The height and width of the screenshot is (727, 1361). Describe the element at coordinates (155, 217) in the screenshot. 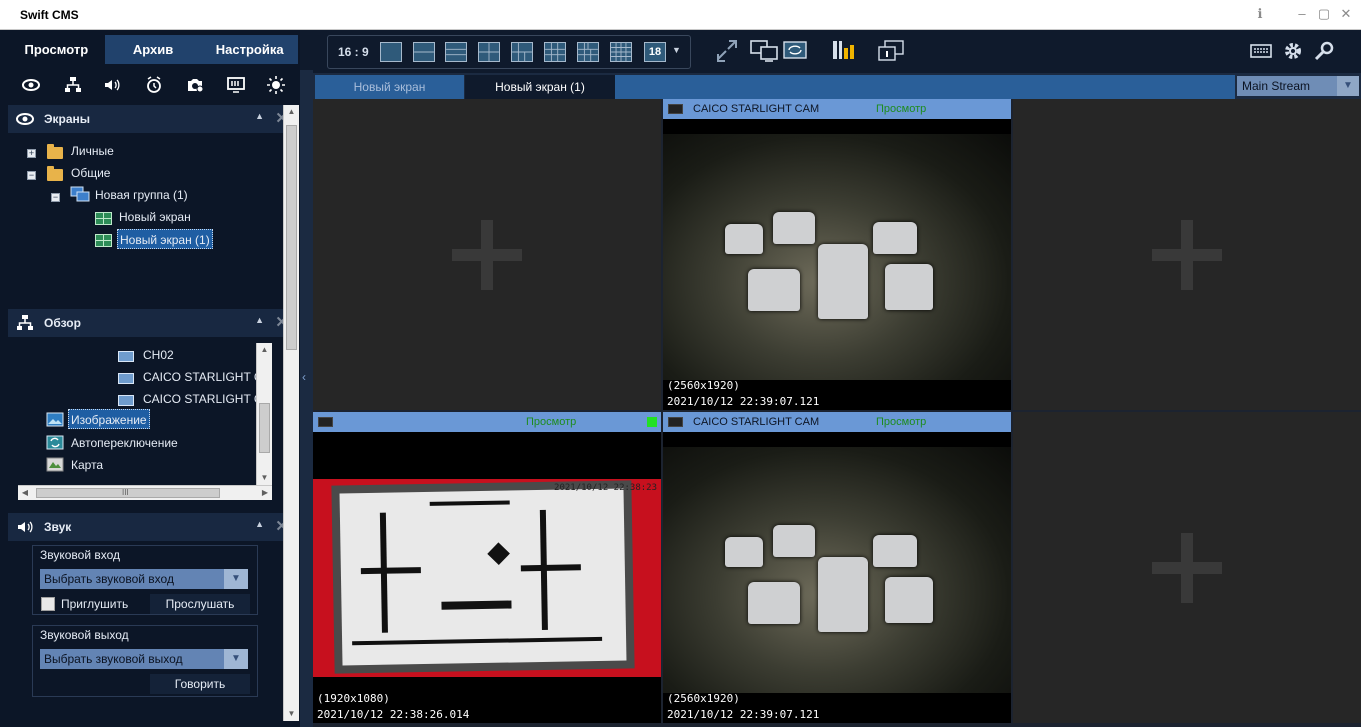

I see `tree-item-screen: Новый экран` at that location.